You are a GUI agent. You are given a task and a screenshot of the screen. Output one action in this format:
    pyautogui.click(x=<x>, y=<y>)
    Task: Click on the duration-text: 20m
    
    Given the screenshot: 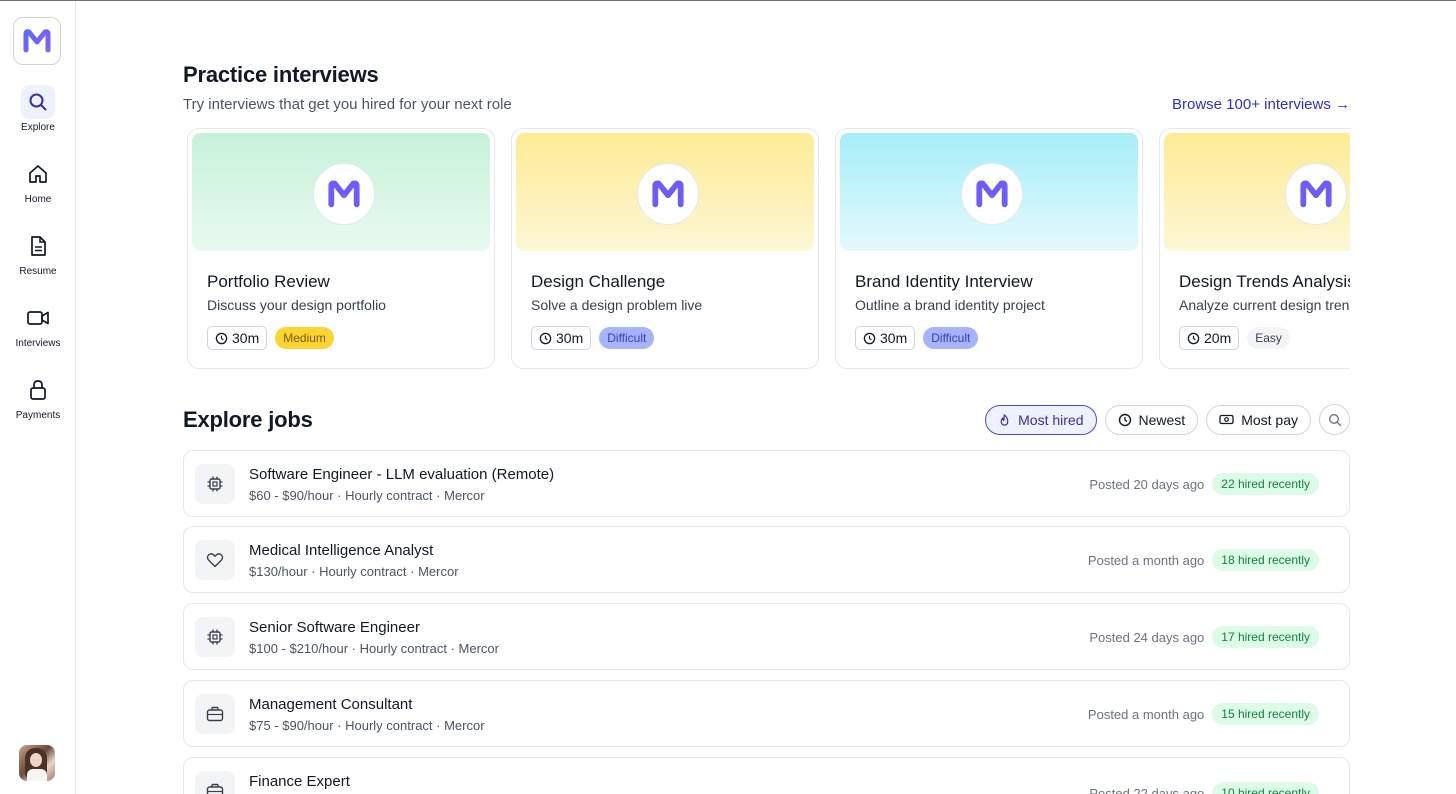 What is the action you would take?
    pyautogui.click(x=1218, y=338)
    